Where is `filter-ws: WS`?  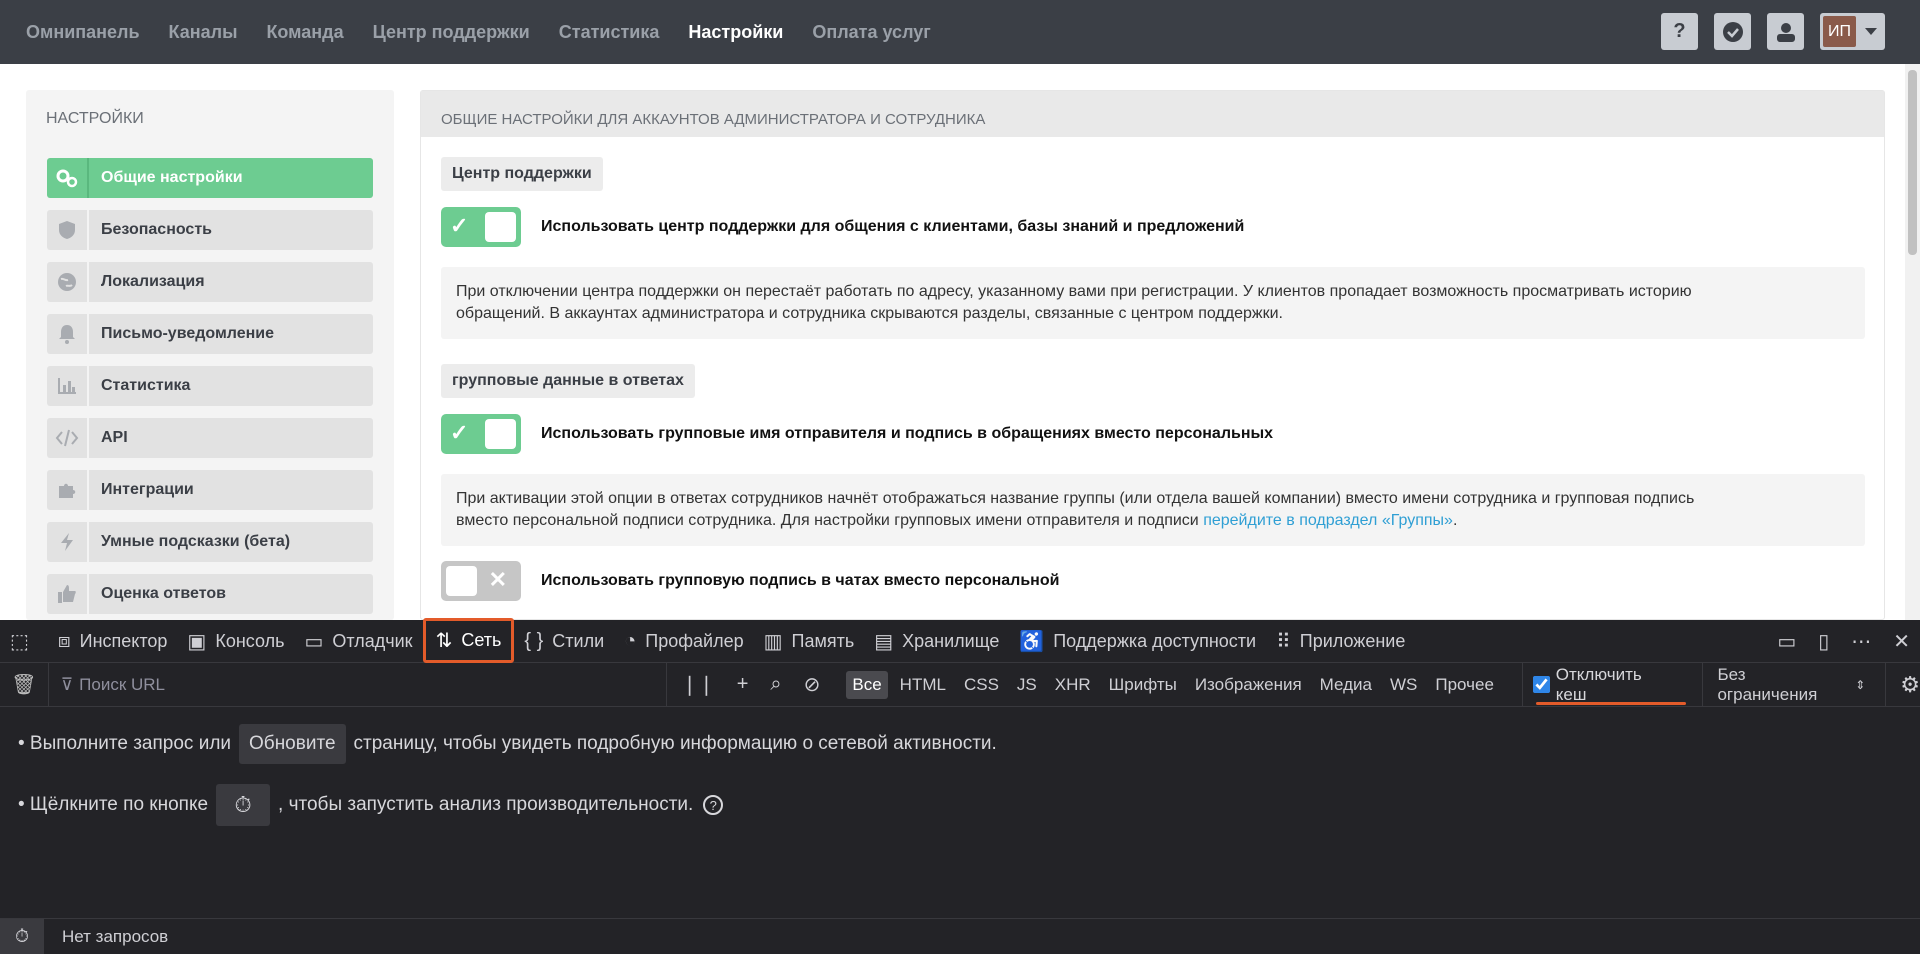 filter-ws: WS is located at coordinates (1403, 685).